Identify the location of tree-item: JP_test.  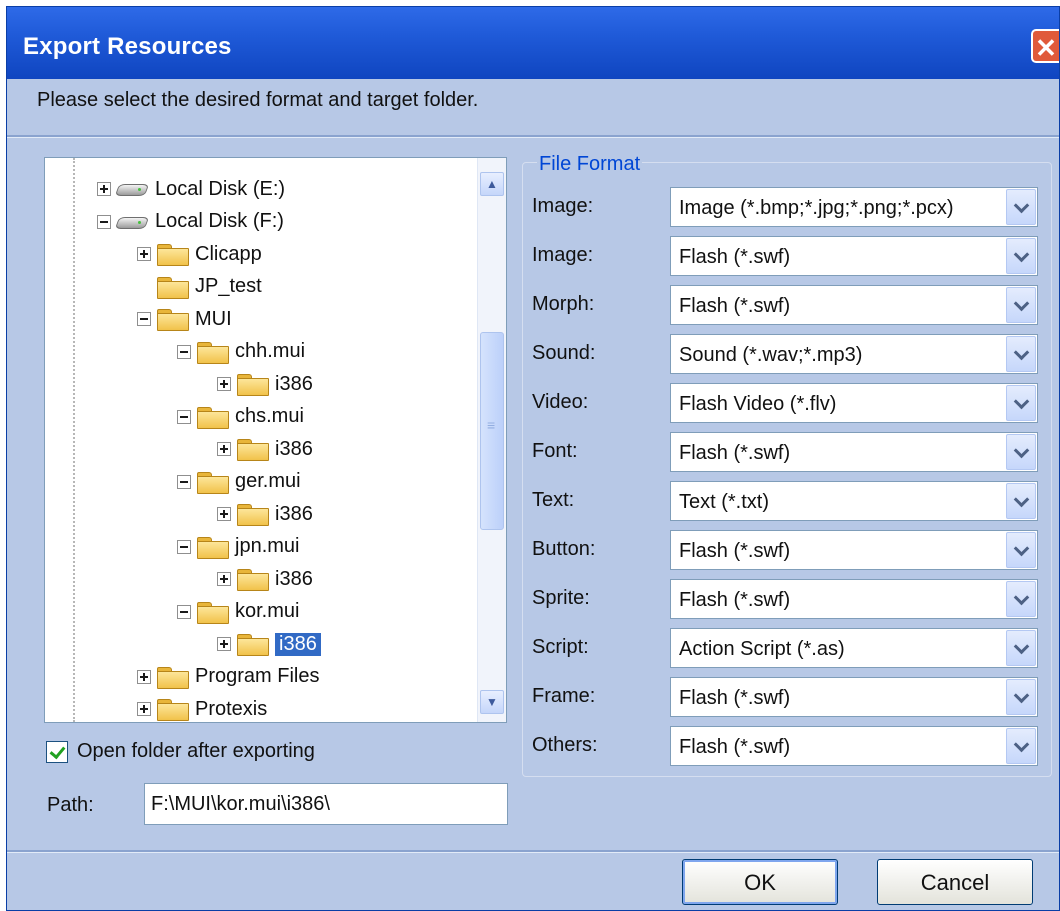
(199, 287).